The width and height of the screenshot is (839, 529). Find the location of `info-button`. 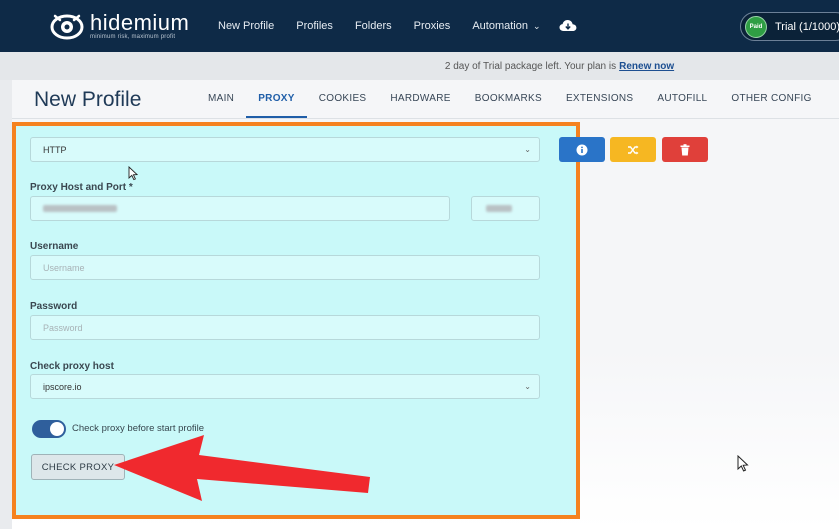

info-button is located at coordinates (582, 149).